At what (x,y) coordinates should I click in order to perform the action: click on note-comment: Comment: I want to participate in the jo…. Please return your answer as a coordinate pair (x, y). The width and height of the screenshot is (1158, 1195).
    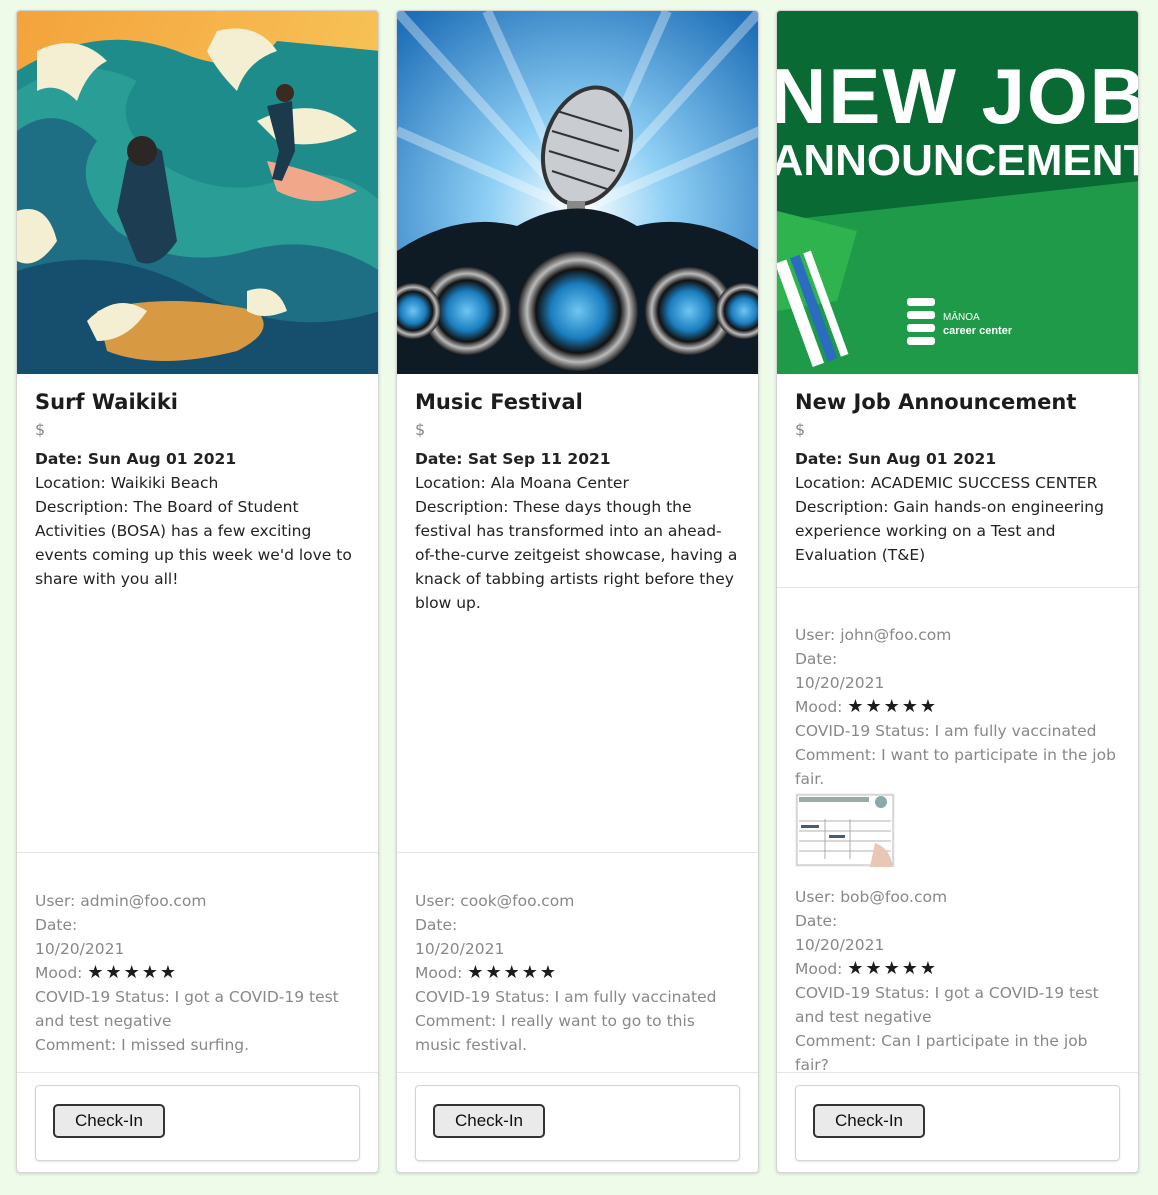
    Looking at the image, I should click on (955, 767).